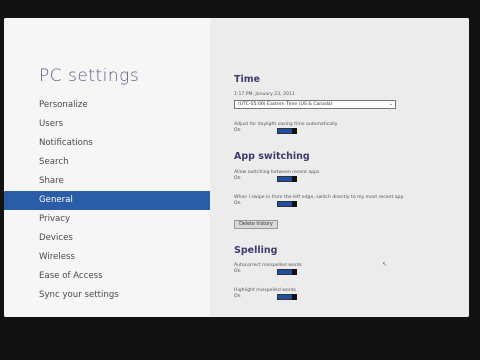  I want to click on sidebar-item-devices: Devices, so click(107, 238).